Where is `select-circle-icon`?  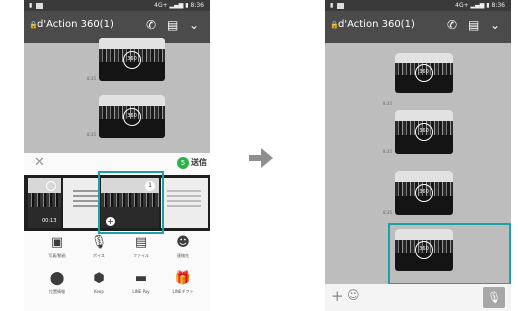 select-circle-icon is located at coordinates (51, 186).